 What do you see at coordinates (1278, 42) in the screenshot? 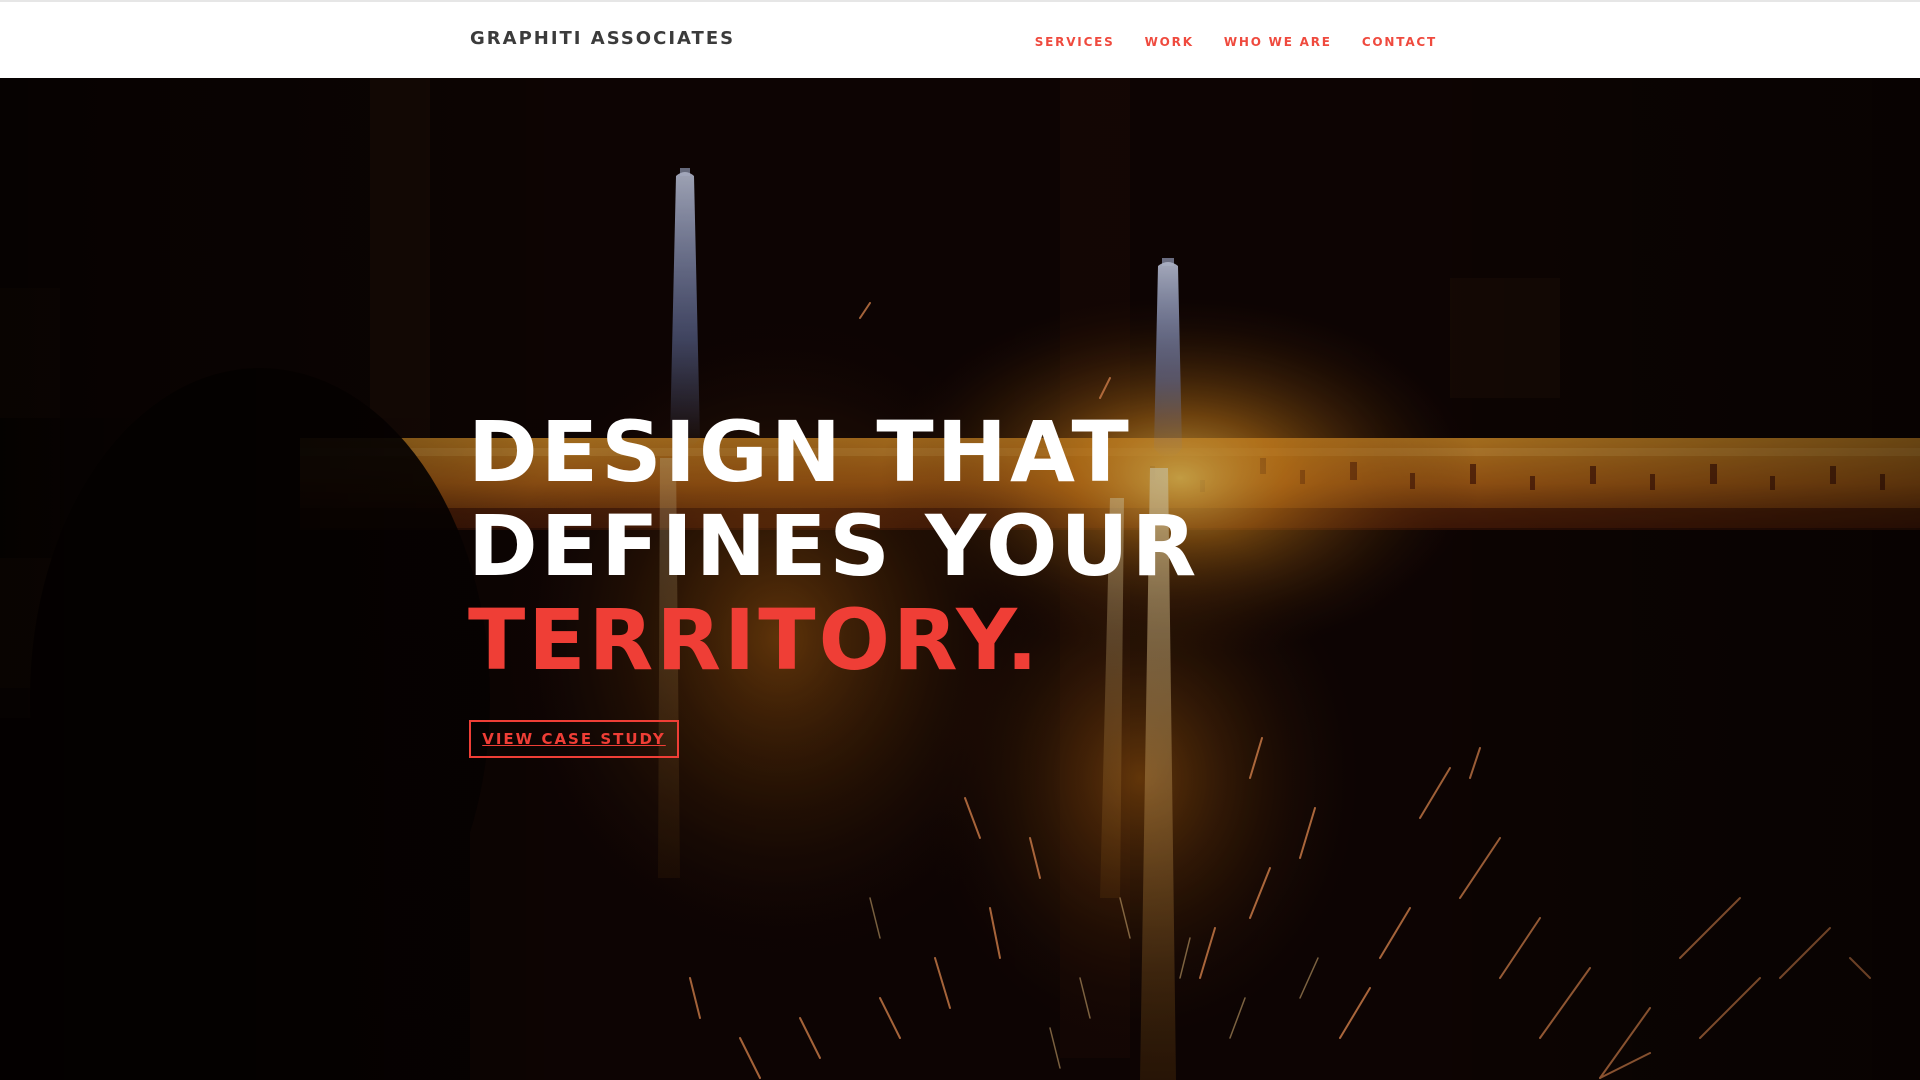
I see `nav-who-we-are-link: WHO WE ARE` at bounding box center [1278, 42].